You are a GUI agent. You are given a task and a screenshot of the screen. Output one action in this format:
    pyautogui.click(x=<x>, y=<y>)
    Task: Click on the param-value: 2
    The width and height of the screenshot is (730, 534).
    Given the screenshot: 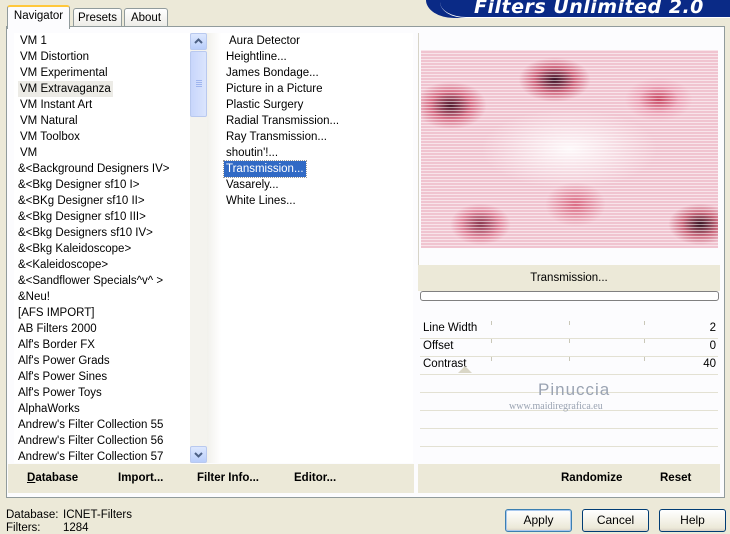 What is the action you would take?
    pyautogui.click(x=712, y=328)
    